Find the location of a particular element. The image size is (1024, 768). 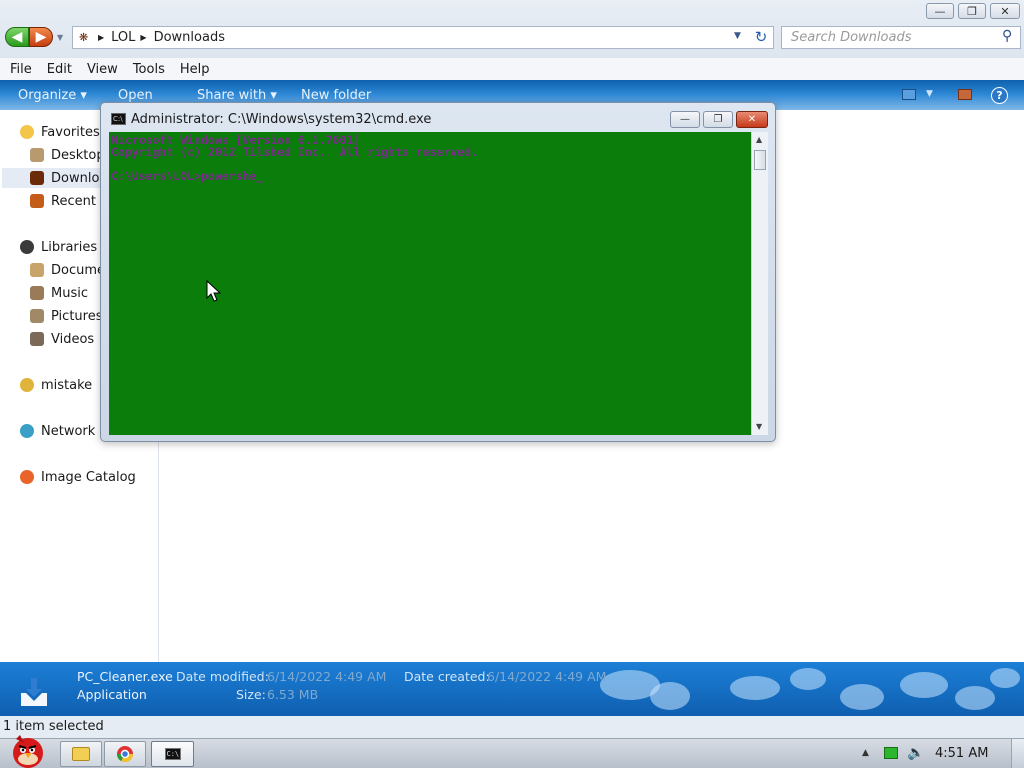

taskbar-cmd-button: C:\ is located at coordinates (172, 754).